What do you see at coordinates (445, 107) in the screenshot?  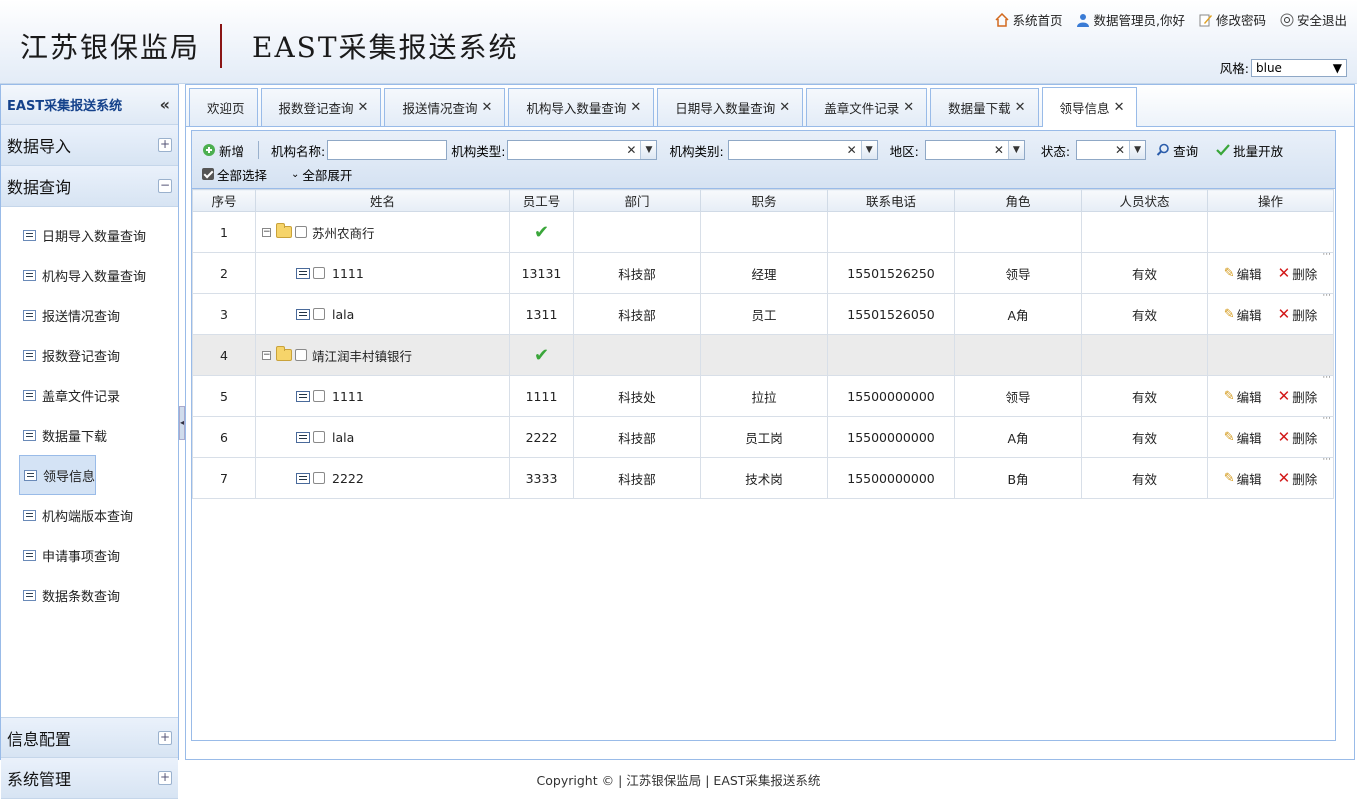 I see `tab-report-status: 报送情况查询 ✕` at bounding box center [445, 107].